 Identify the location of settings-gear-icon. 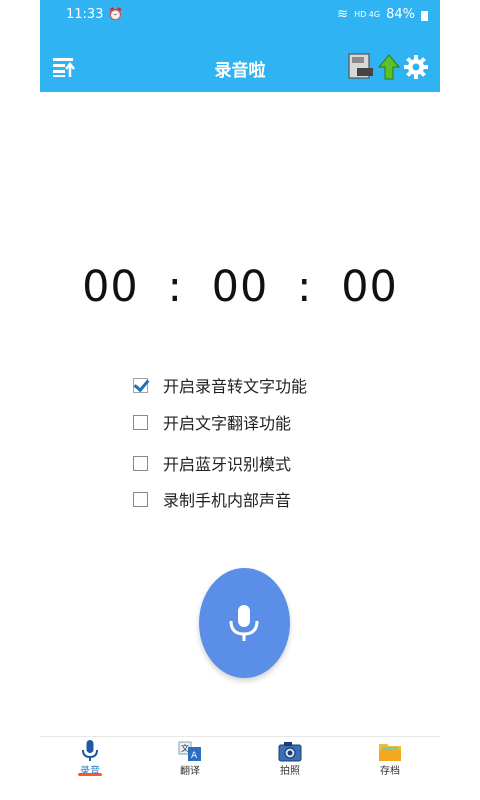
(416, 67).